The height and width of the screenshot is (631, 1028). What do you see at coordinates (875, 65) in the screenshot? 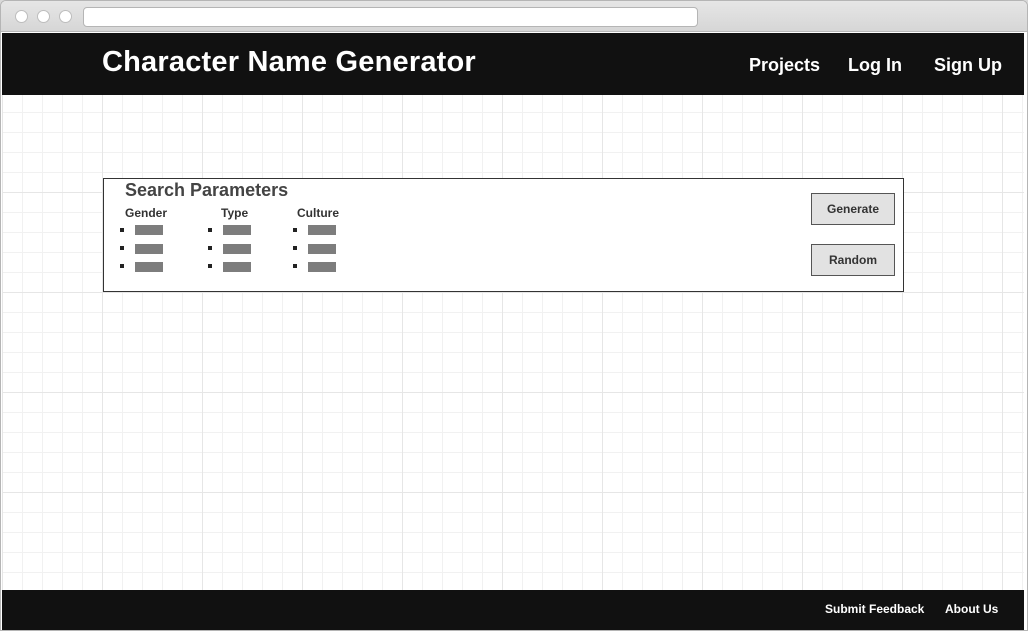
I see `nav-log-in: Log In` at bounding box center [875, 65].